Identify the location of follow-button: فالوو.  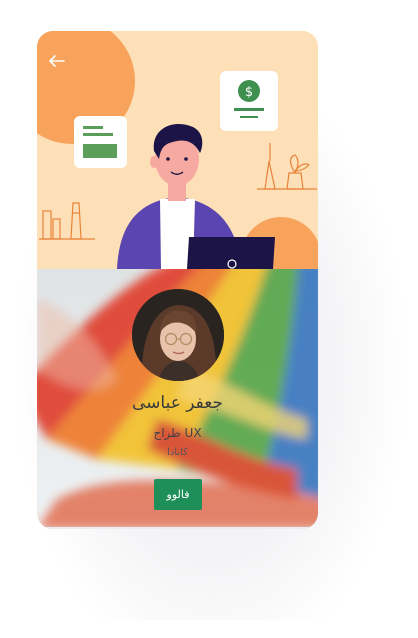
(178, 494).